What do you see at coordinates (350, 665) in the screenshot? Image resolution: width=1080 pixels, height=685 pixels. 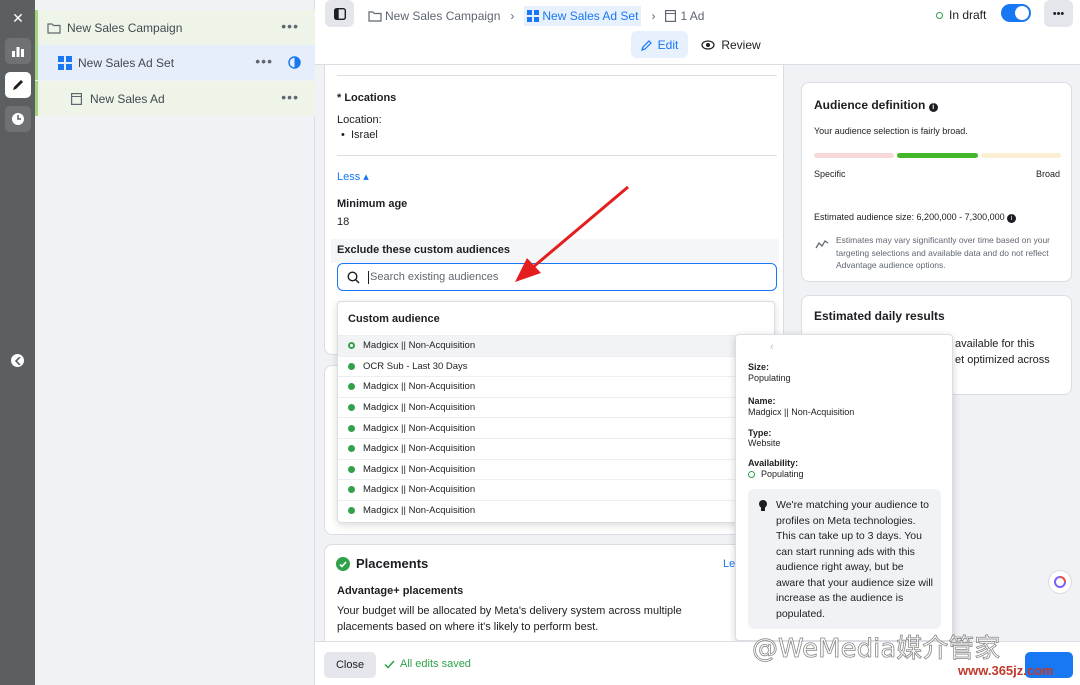 I see `close-button: Close` at bounding box center [350, 665].